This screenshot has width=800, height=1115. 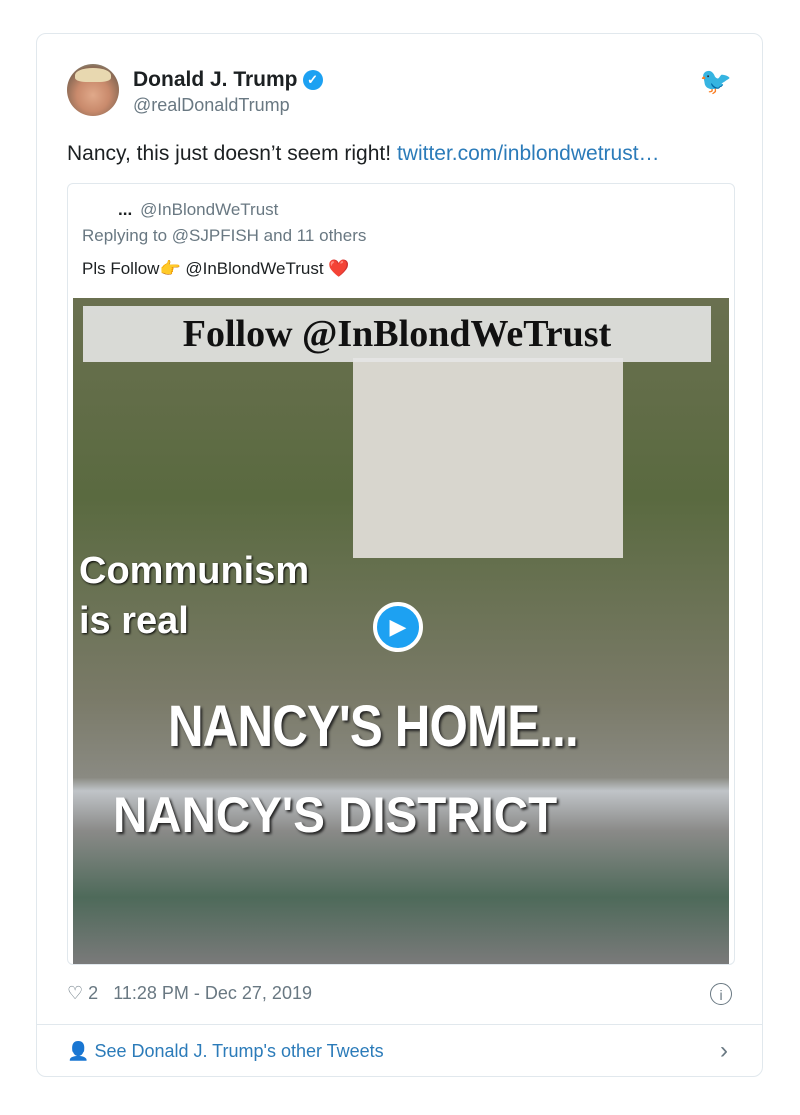 What do you see at coordinates (78, 1051) in the screenshot?
I see `person-icon: 👤` at bounding box center [78, 1051].